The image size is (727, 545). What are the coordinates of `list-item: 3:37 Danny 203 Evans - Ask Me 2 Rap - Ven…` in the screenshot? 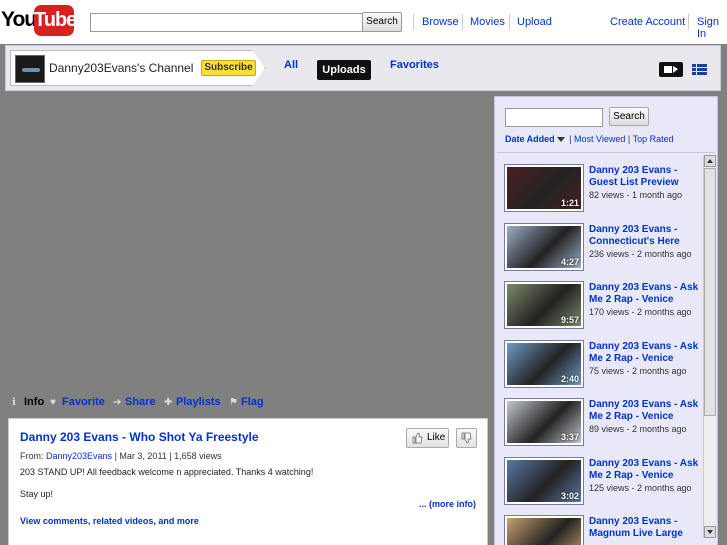 It's located at (604, 424).